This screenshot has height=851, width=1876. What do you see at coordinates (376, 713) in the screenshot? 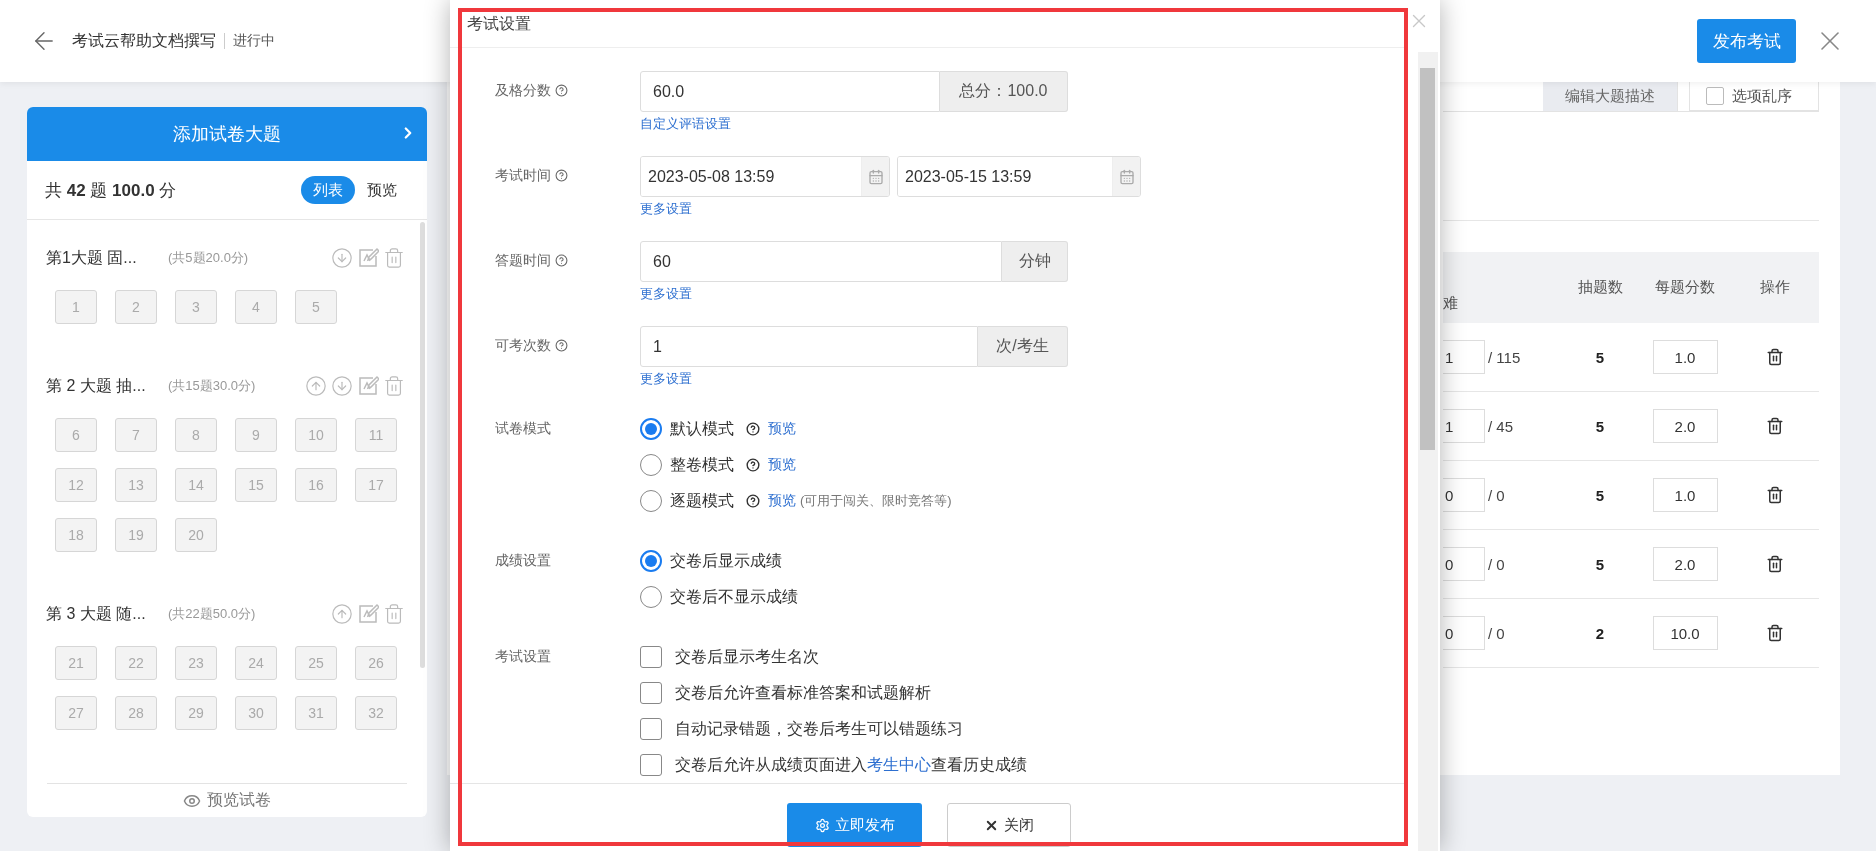
I see `question-number: 32` at bounding box center [376, 713].